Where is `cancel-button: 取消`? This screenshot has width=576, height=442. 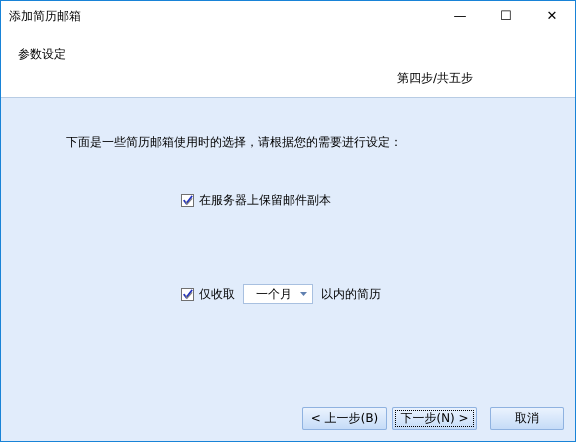 cancel-button: 取消 is located at coordinates (527, 418).